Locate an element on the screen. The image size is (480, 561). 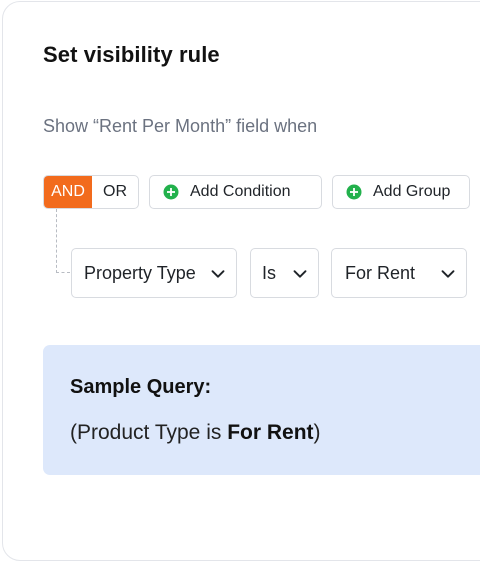
condition-value-select: For Rent is located at coordinates (399, 273).